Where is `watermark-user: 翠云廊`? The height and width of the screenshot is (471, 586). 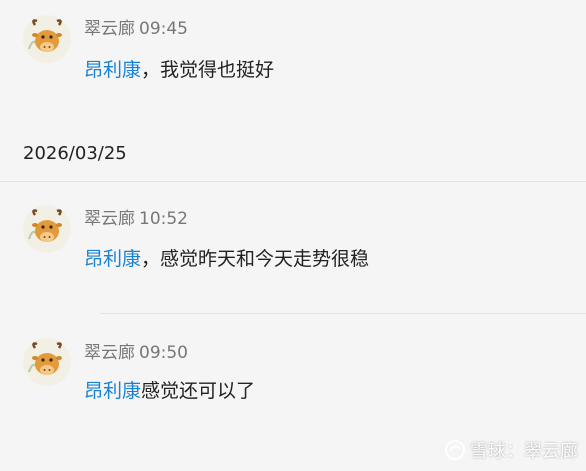
watermark-user: 翠云廊 is located at coordinates (551, 451).